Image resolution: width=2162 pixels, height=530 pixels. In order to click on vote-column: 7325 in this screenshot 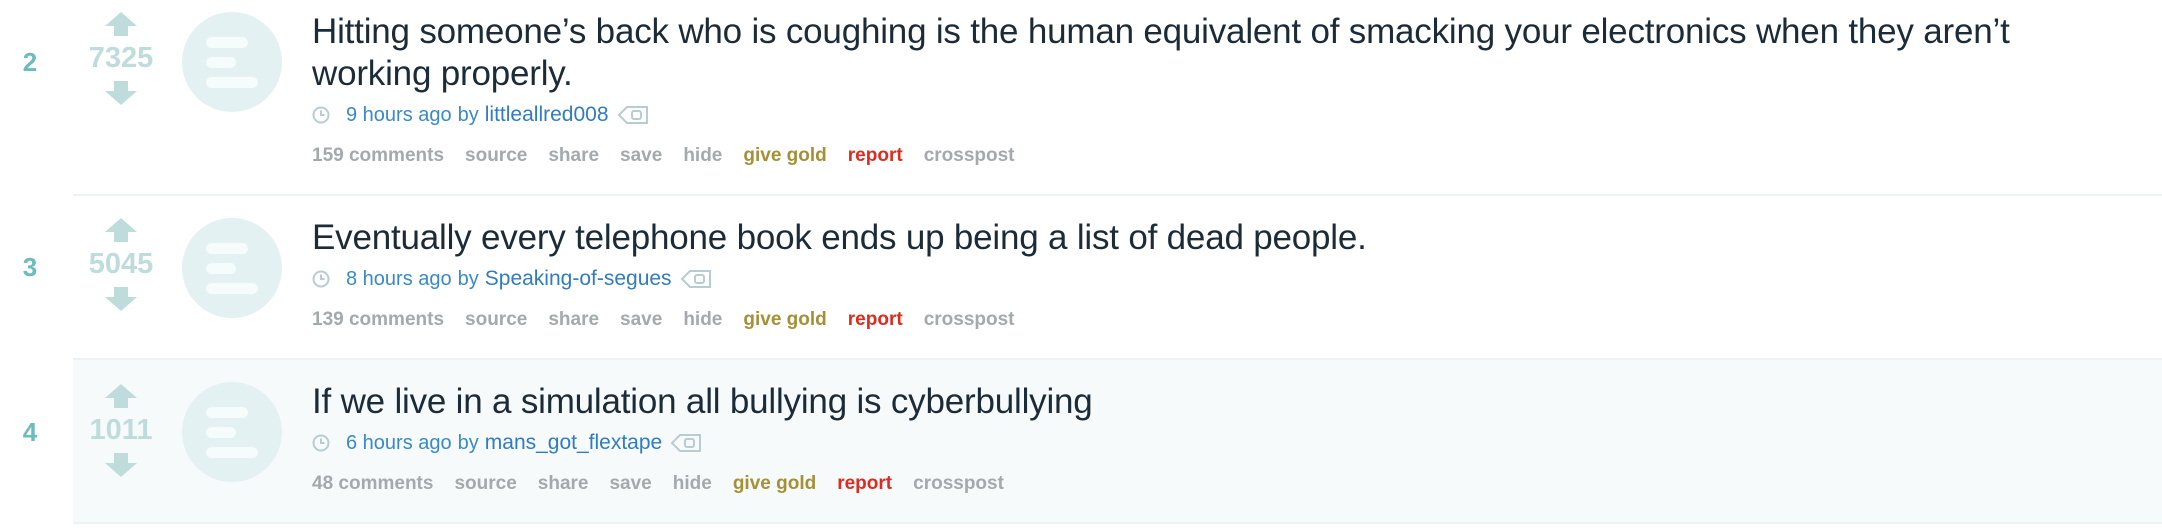, I will do `click(121, 58)`.